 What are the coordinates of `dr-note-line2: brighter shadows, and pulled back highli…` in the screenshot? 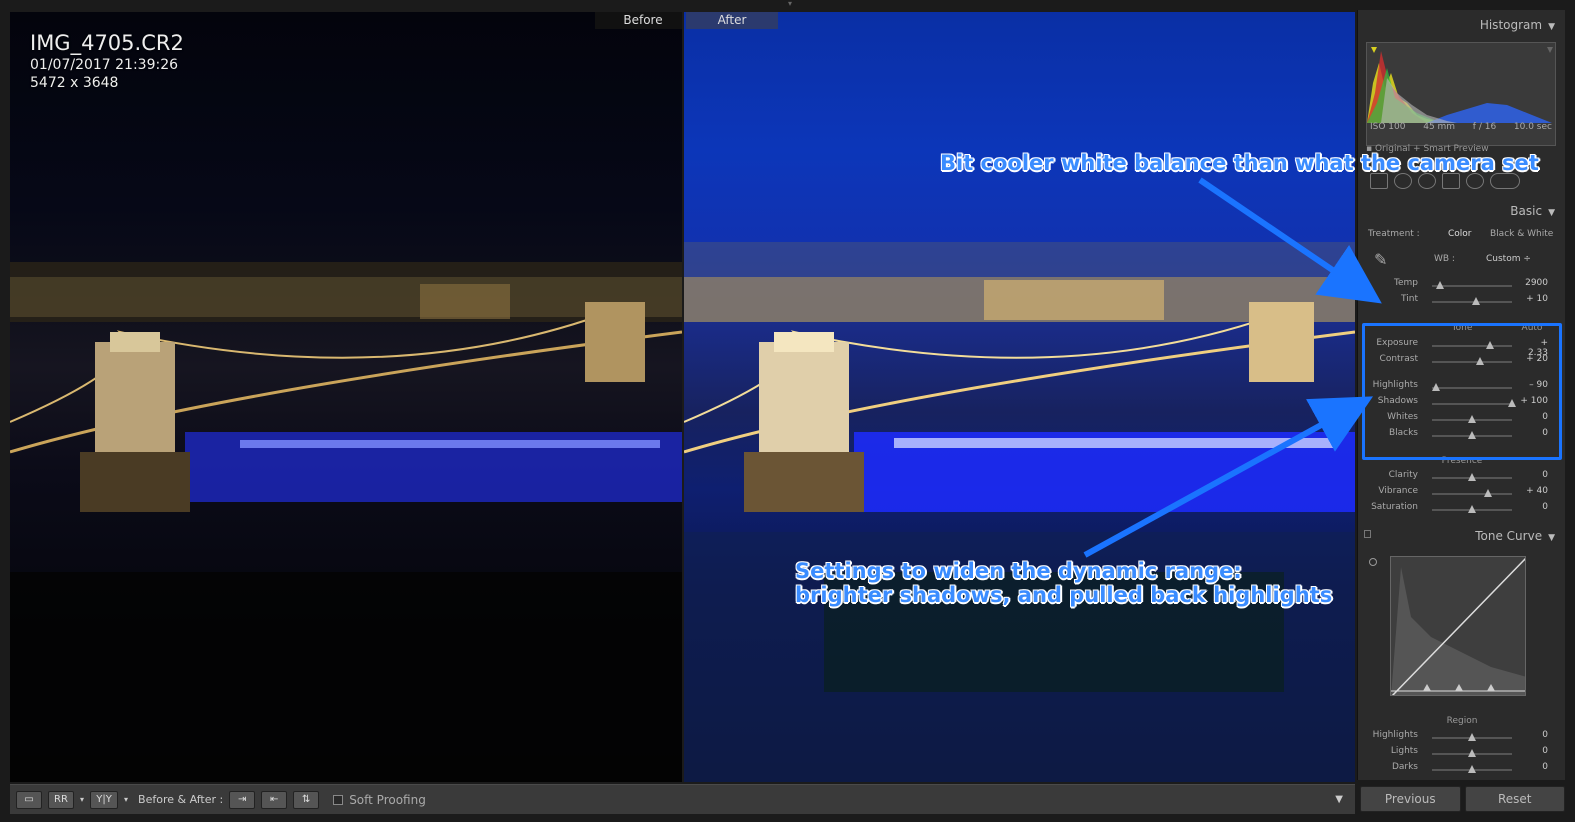 It's located at (1064, 595).